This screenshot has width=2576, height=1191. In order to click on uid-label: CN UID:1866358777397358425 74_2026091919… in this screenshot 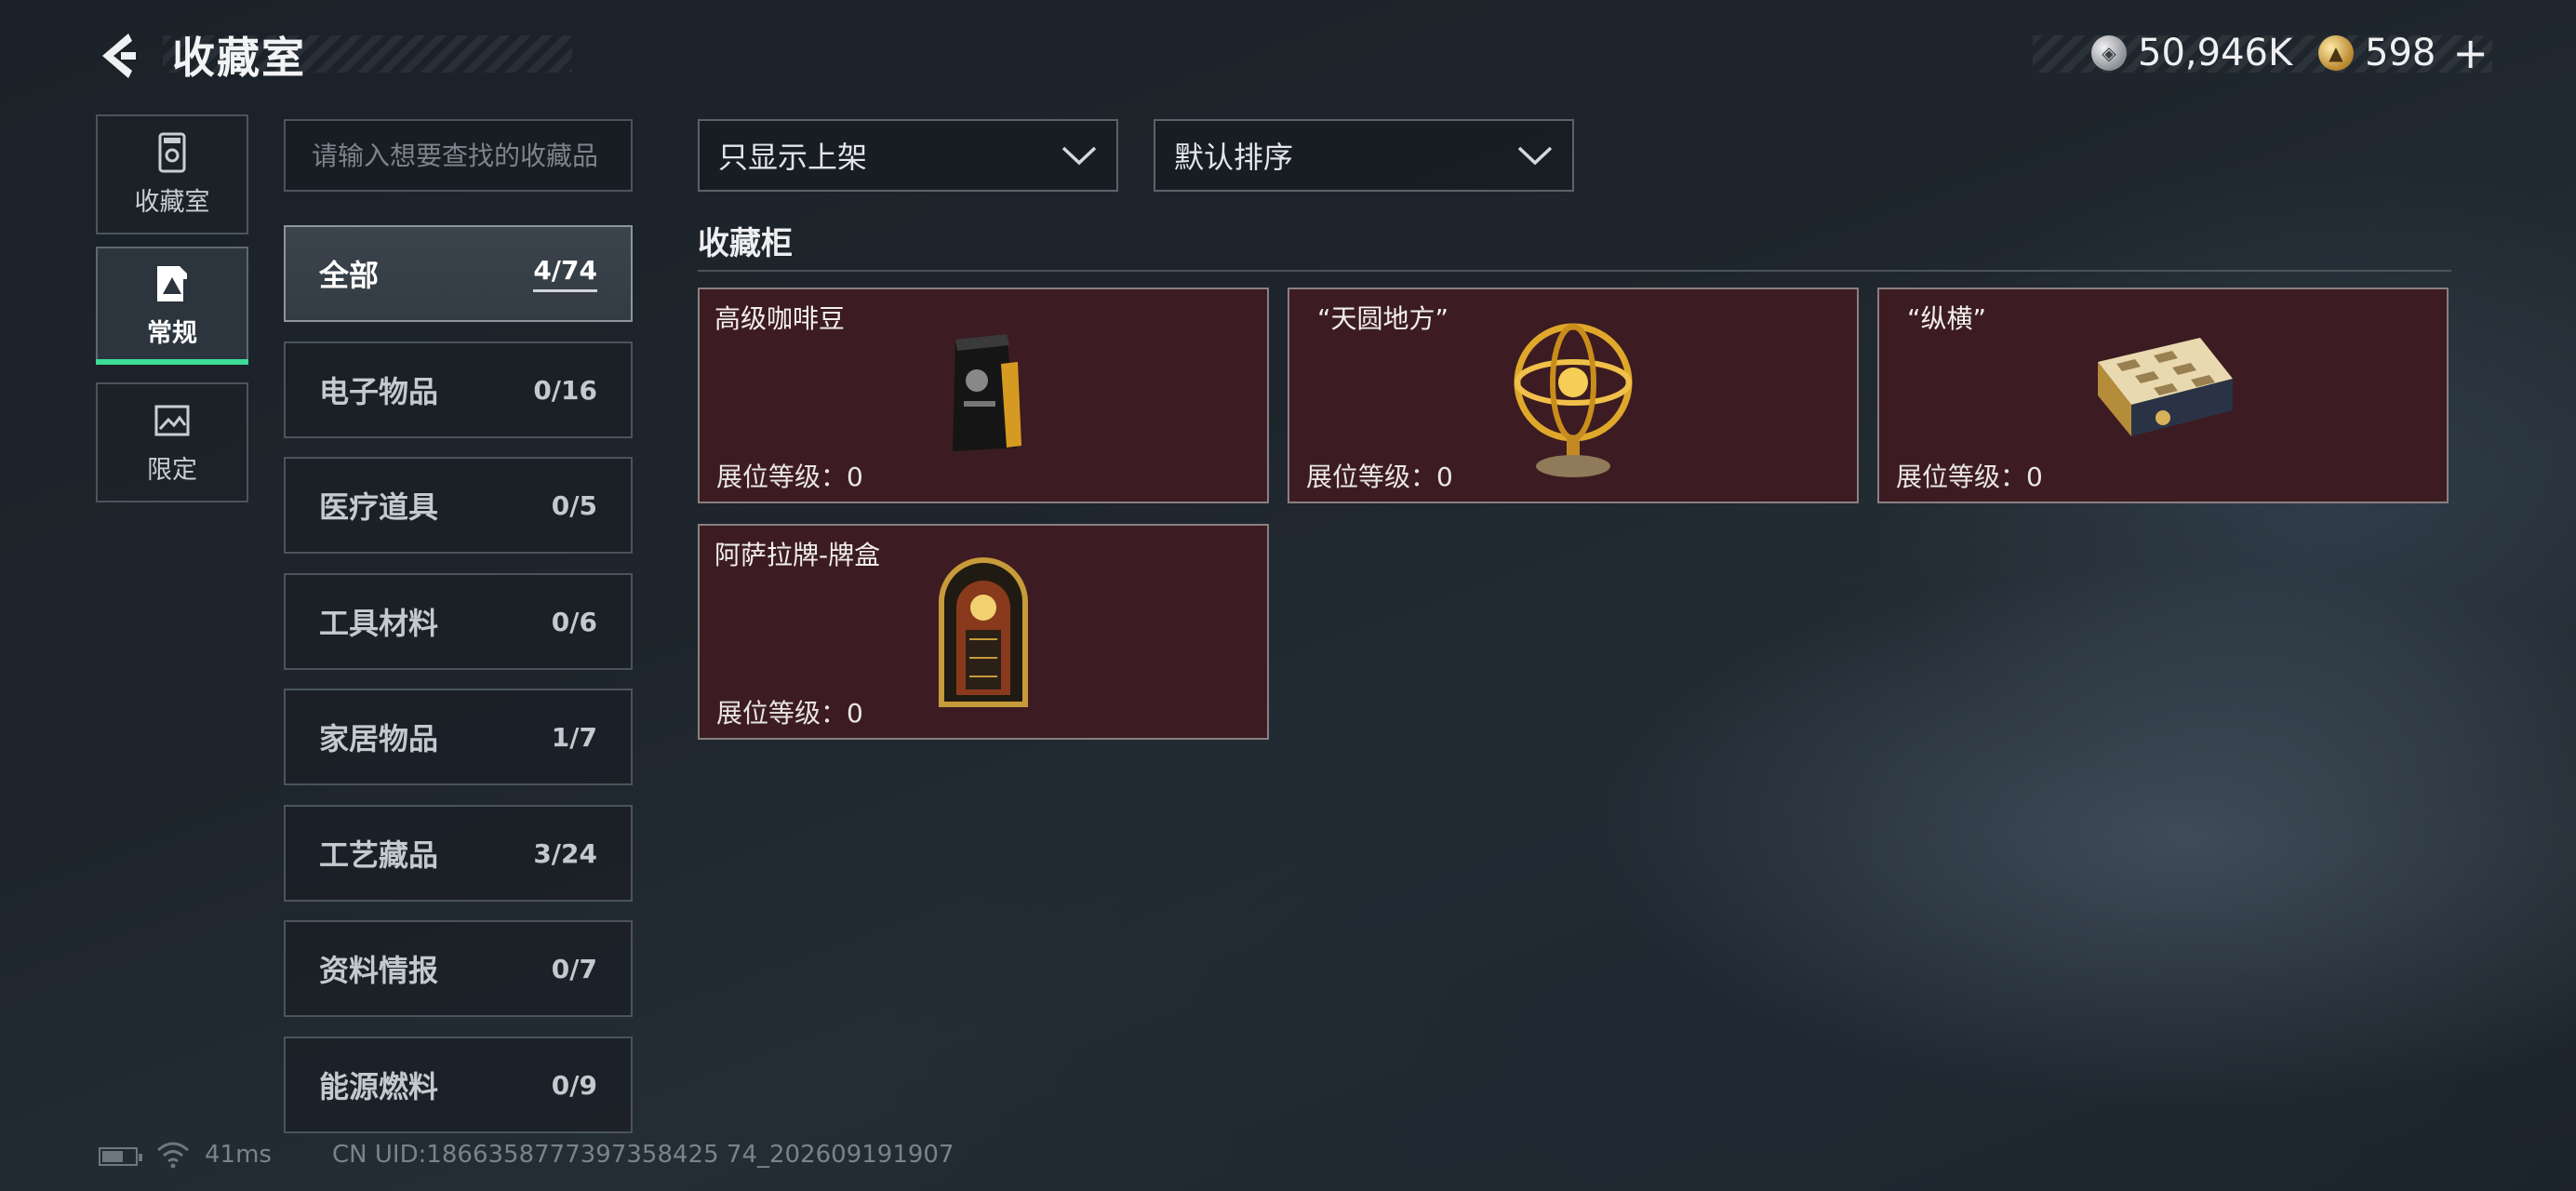, I will do `click(643, 1155)`.